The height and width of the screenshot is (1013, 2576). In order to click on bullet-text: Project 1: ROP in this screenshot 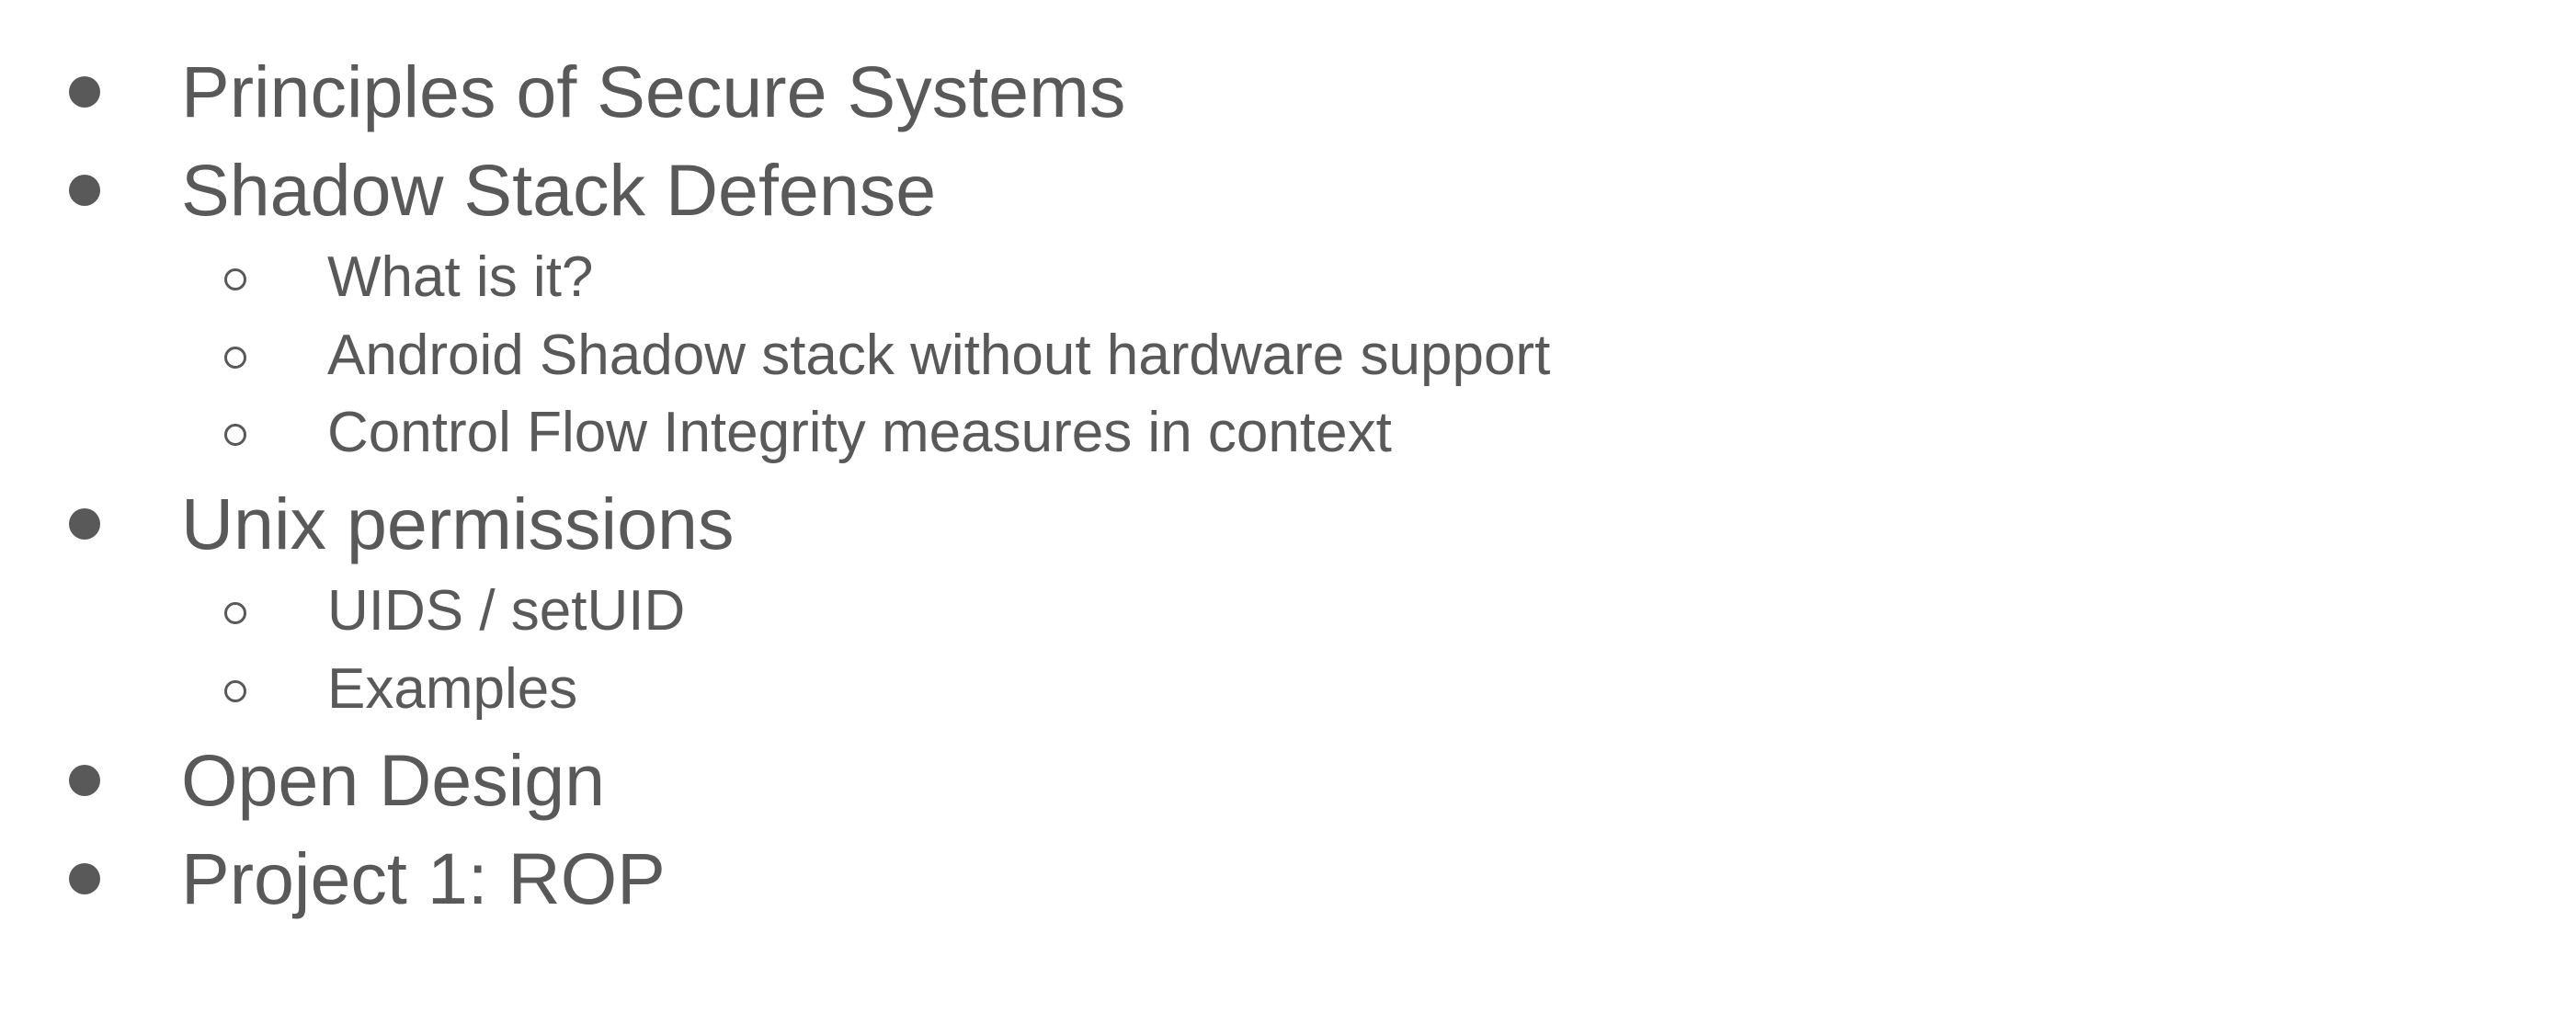, I will do `click(423, 878)`.